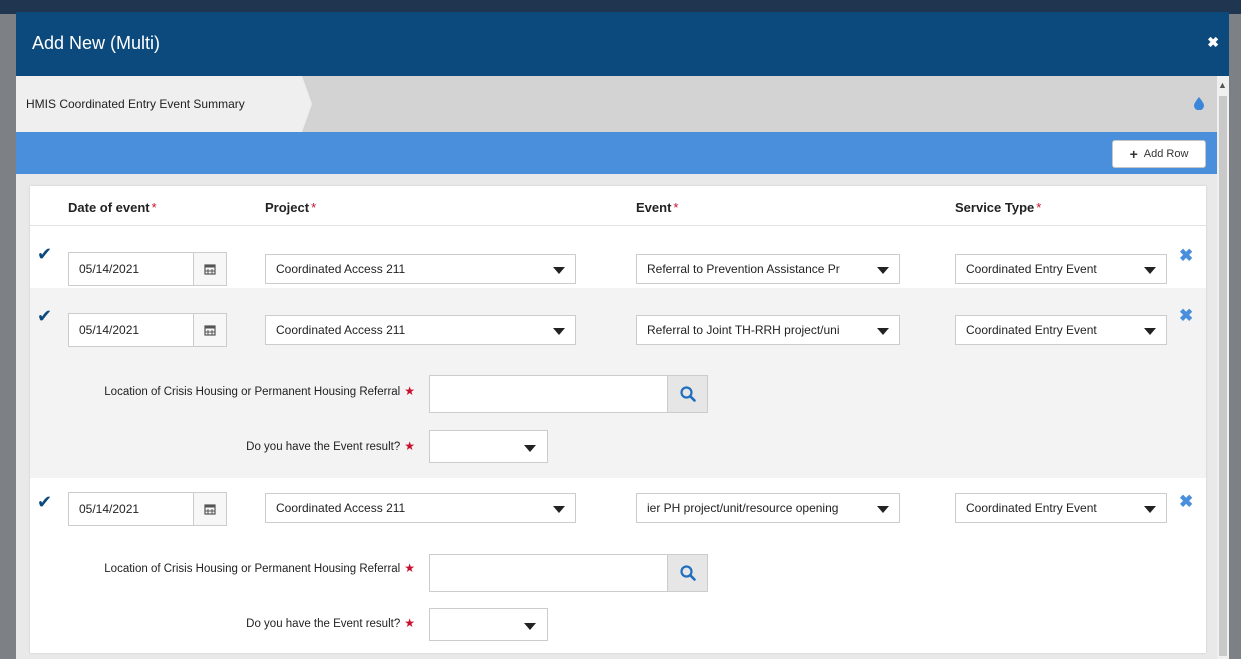 This screenshot has width=1241, height=659. Describe the element at coordinates (135, 104) in the screenshot. I see `breadcrumb-label: HMIS Coordinated Entry Event Summary` at that location.